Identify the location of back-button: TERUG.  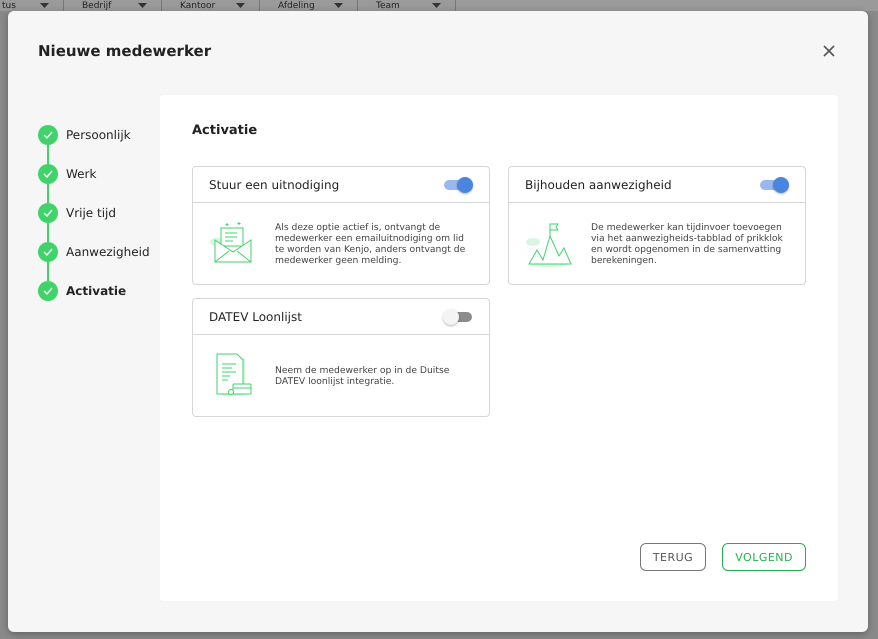
(673, 557).